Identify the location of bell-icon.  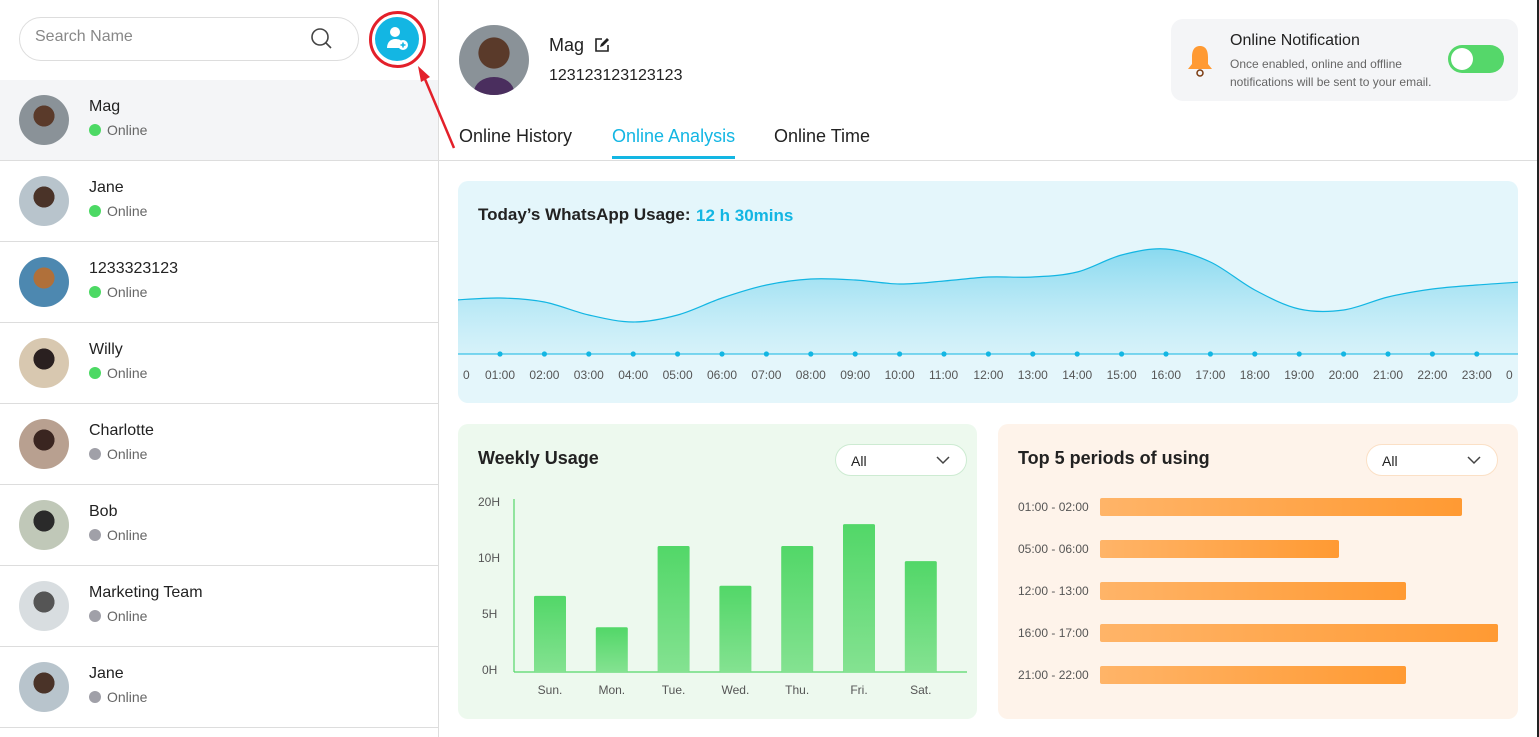
(1200, 61).